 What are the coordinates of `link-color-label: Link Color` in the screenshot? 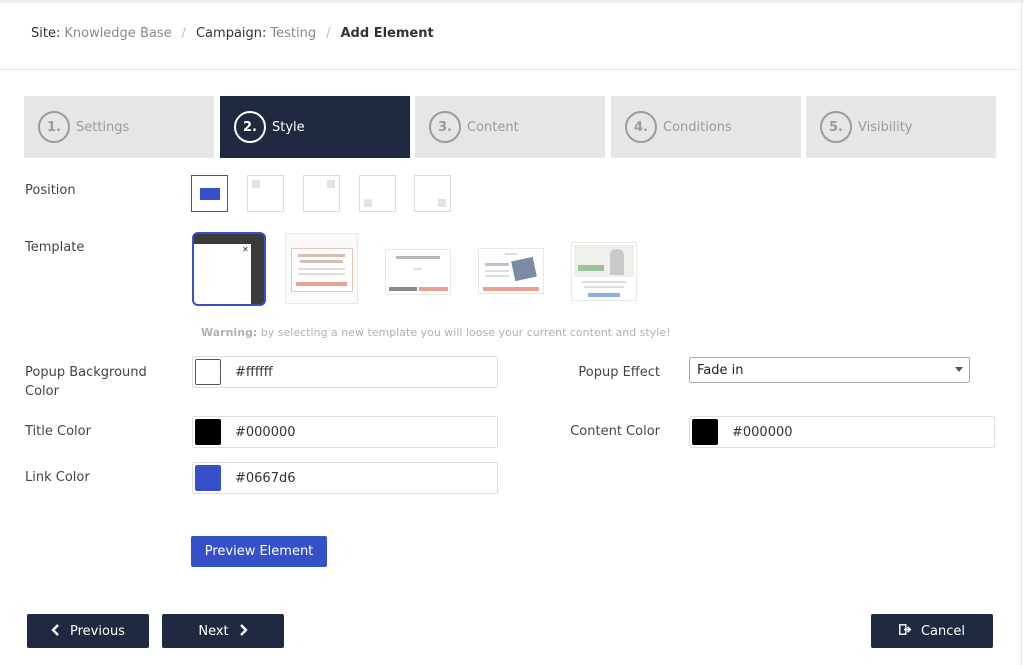 It's located at (57, 477).